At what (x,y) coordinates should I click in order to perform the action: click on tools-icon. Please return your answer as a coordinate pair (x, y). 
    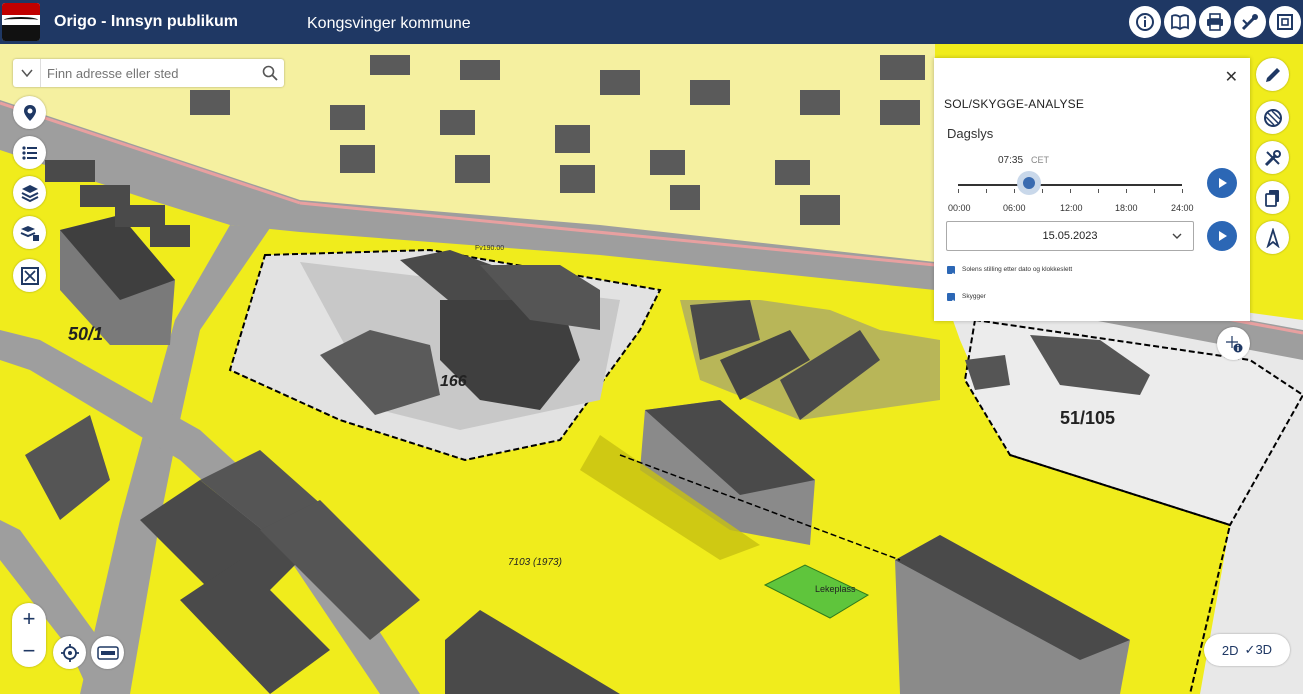
    Looking at the image, I should click on (1272, 157).